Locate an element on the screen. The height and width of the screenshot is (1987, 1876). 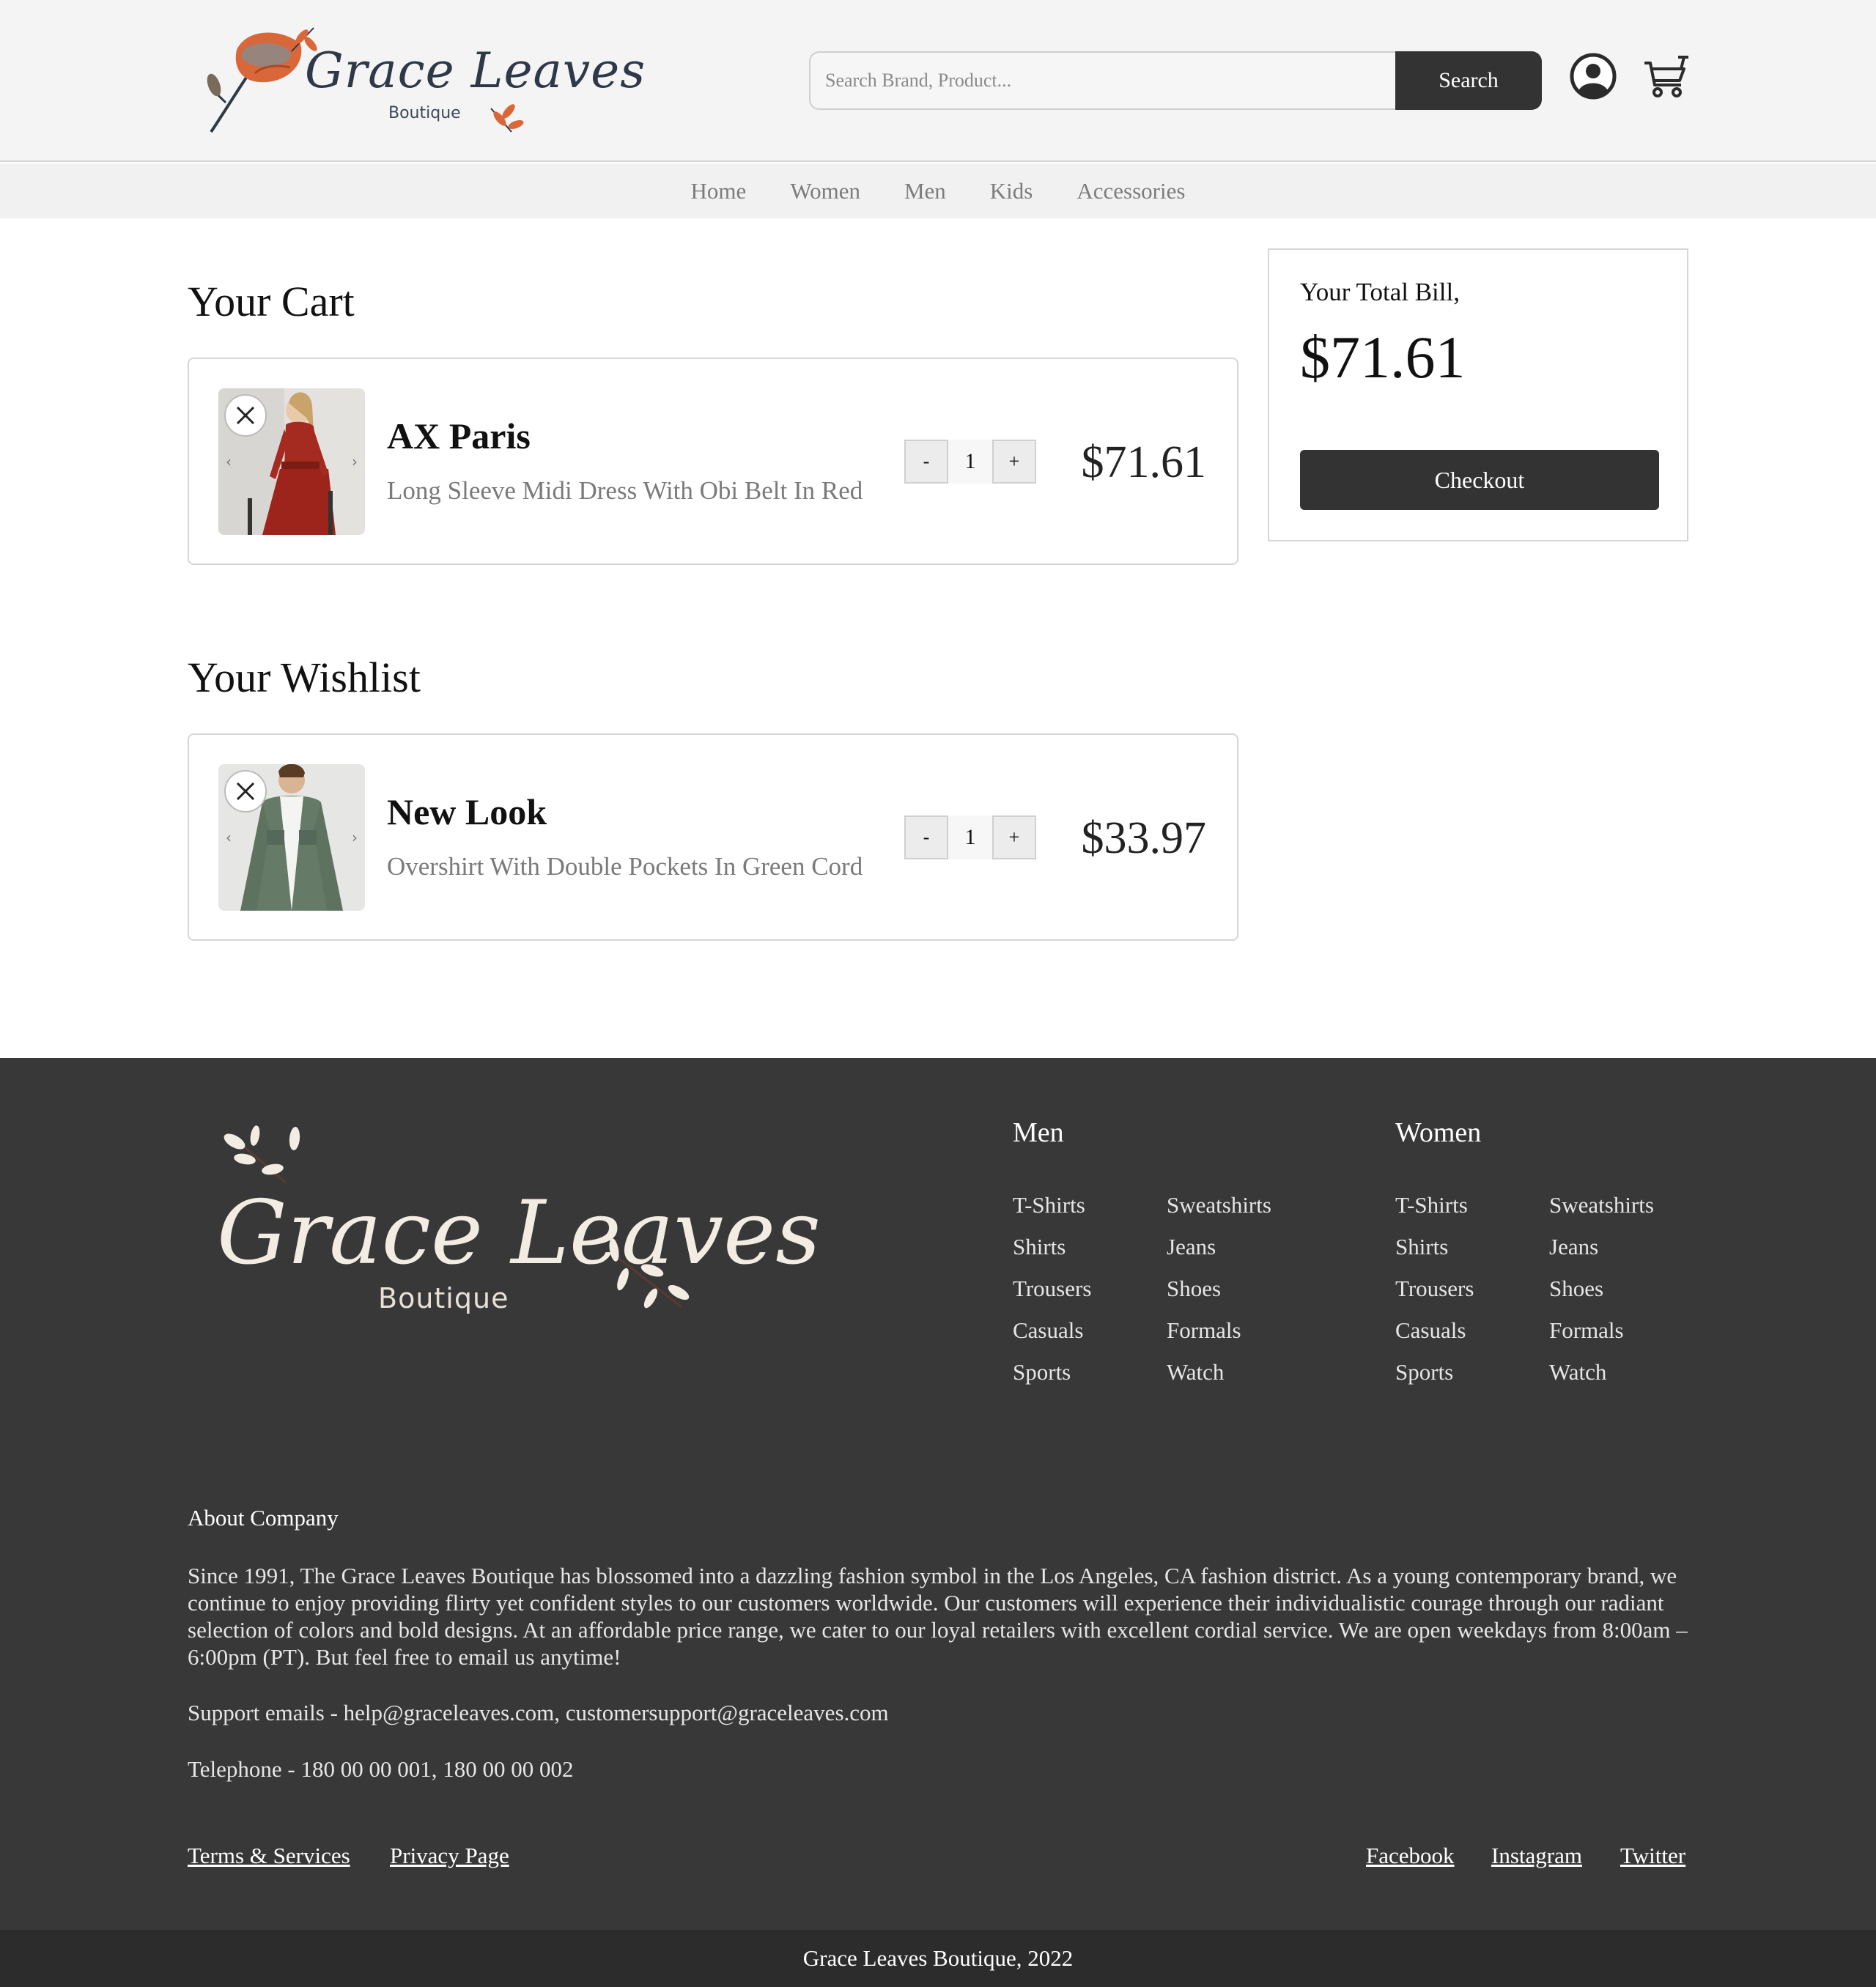
footer-women-list-1: T-Shirts Shirts Trousers Casuals Sports is located at coordinates (1434, 1296).